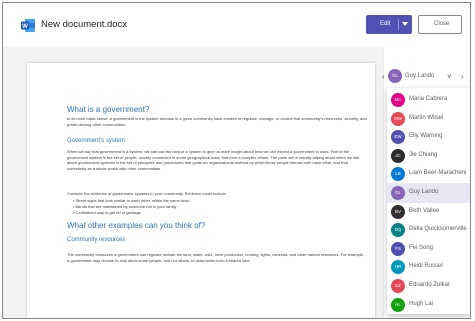  I want to click on avatar: BV, so click(398, 211).